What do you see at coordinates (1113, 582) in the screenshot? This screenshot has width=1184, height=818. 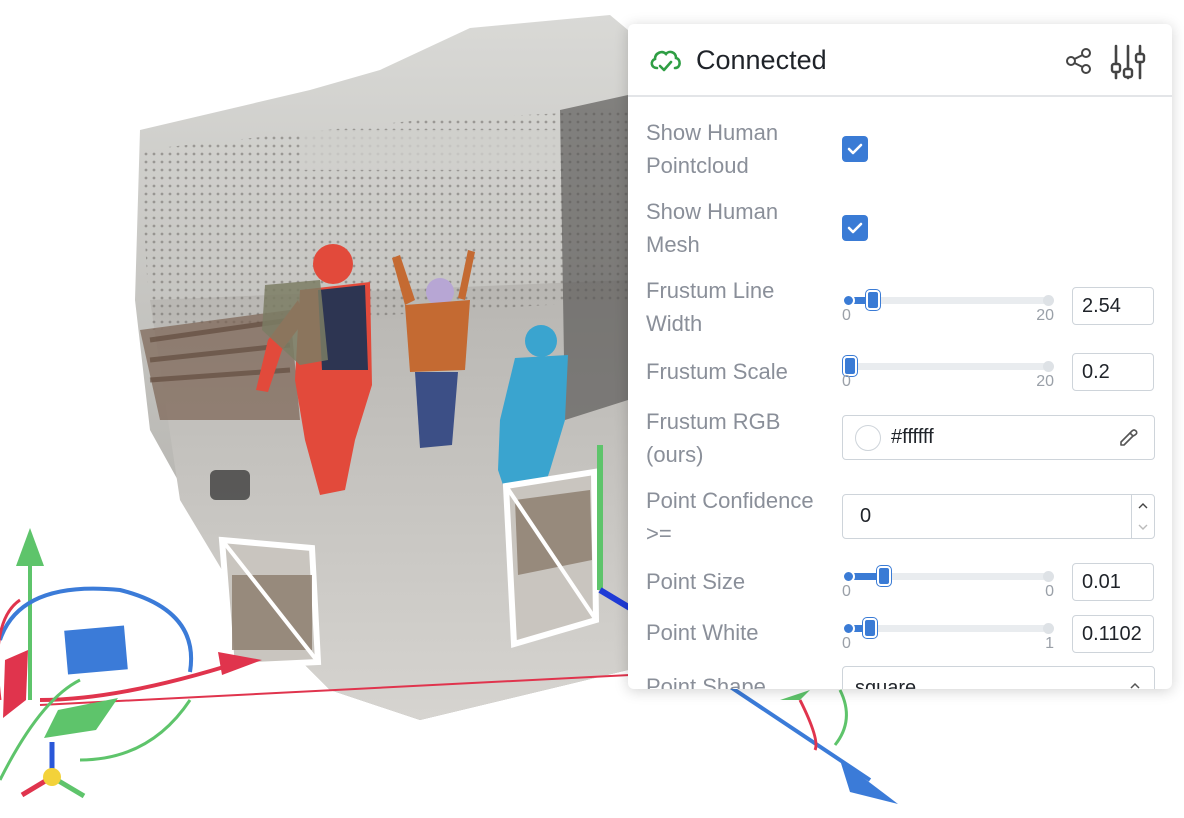 I see `point-size-input: 0.01` at bounding box center [1113, 582].